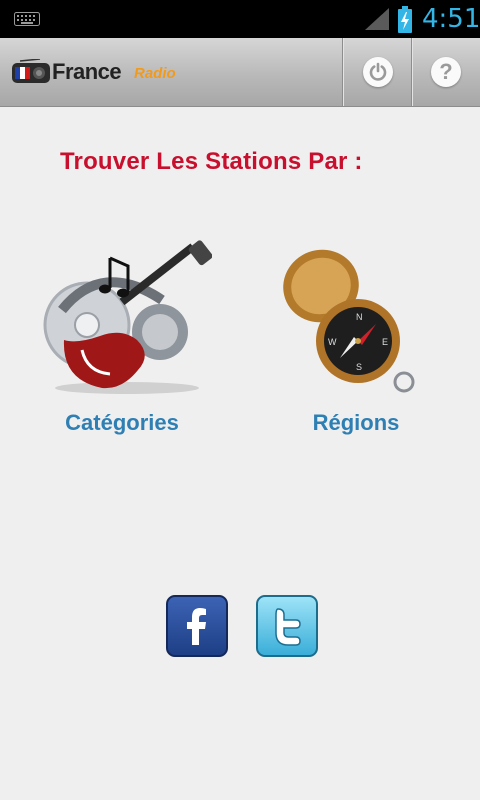 The height and width of the screenshot is (800, 480). What do you see at coordinates (385, 342) in the screenshot?
I see `svg-text: E` at bounding box center [385, 342].